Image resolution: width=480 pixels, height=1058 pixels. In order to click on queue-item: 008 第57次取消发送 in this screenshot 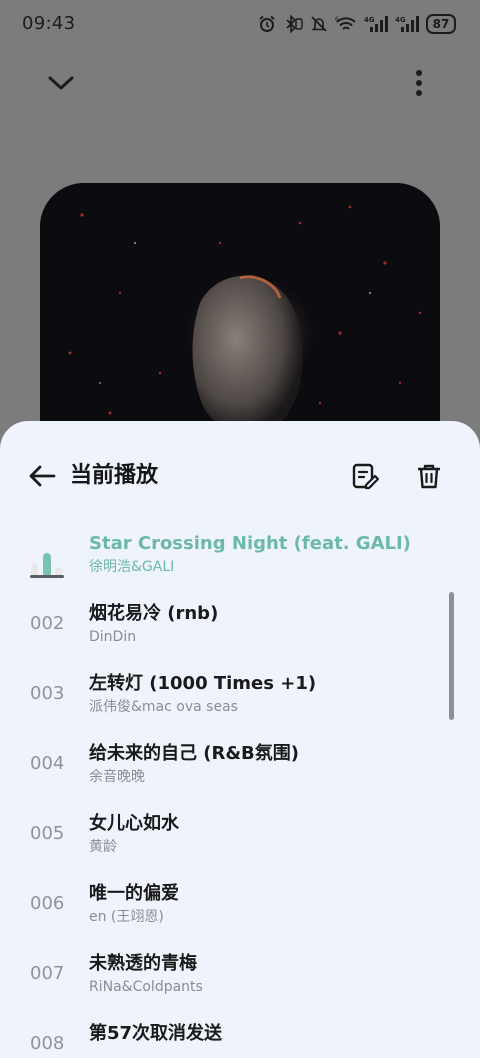, I will do `click(220, 1034)`.